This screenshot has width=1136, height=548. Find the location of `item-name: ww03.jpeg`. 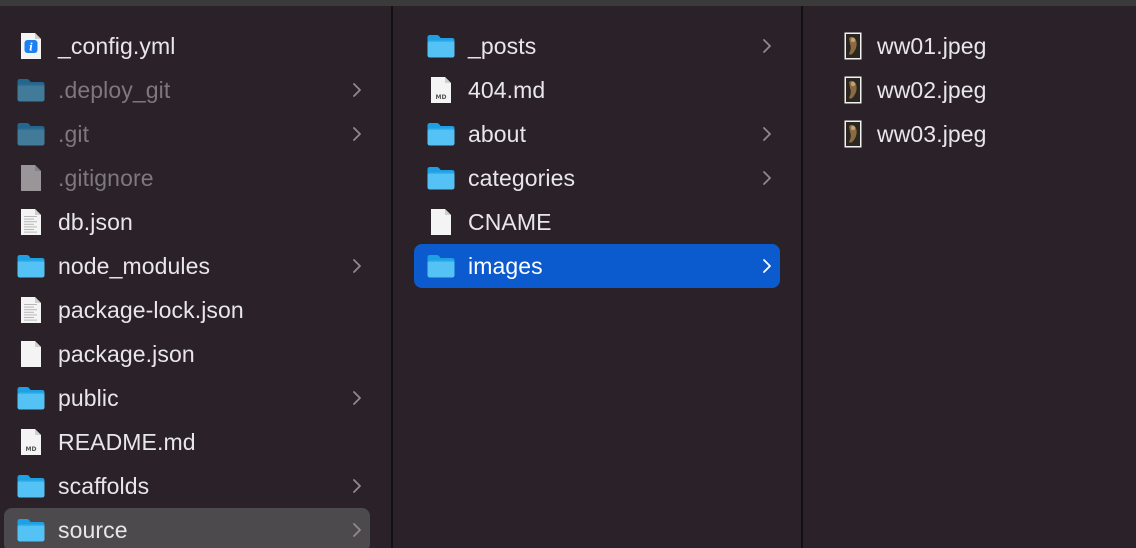

item-name: ww03.jpeg is located at coordinates (932, 133).